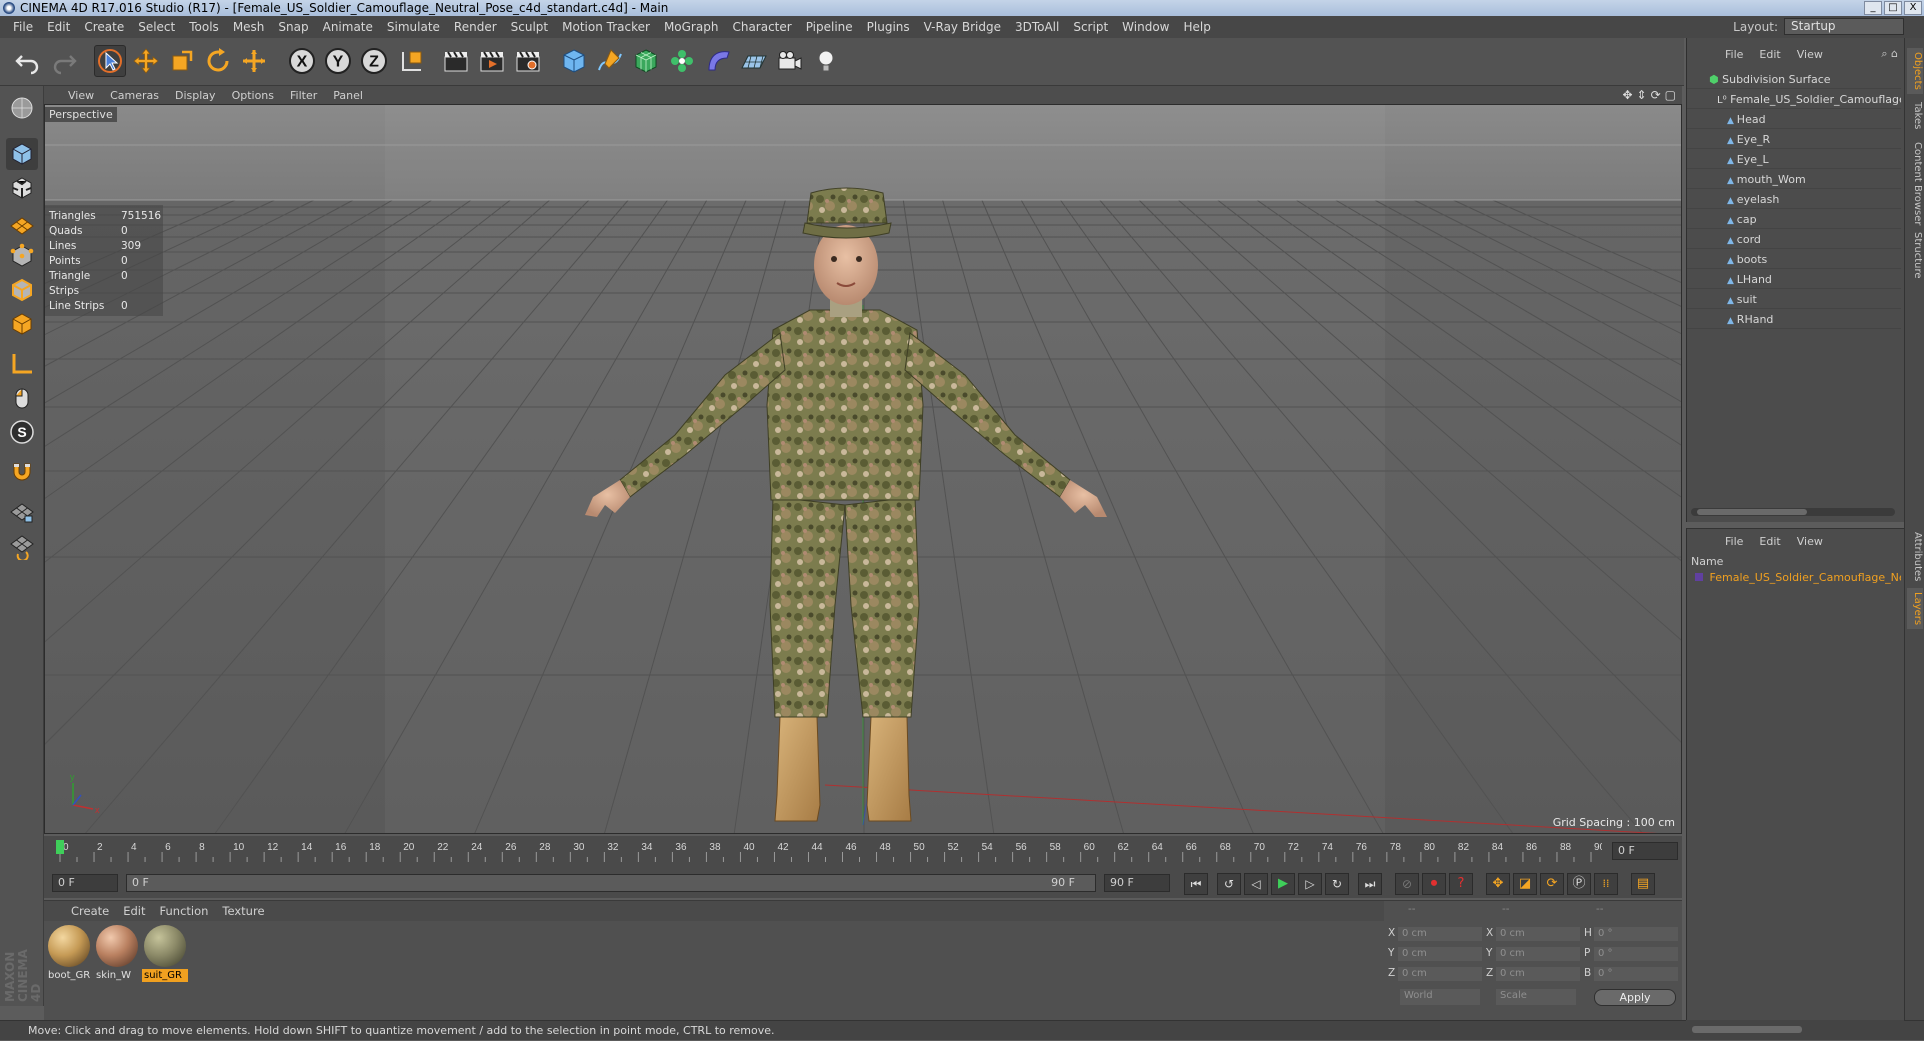  I want to click on record-active-icon: ⏺, so click(1434, 884).